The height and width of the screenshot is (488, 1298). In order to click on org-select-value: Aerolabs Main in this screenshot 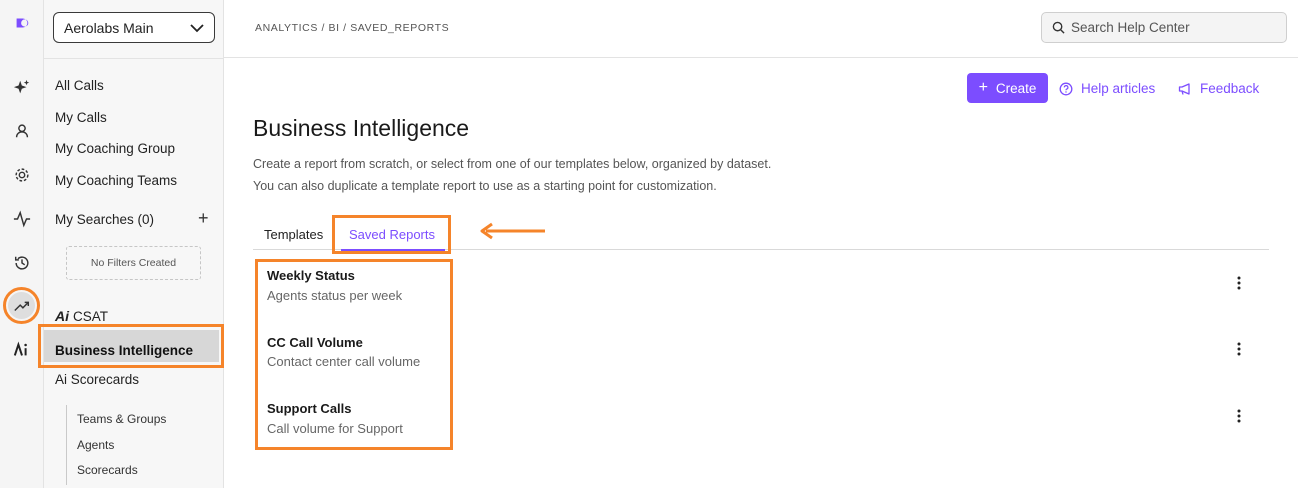, I will do `click(109, 27)`.